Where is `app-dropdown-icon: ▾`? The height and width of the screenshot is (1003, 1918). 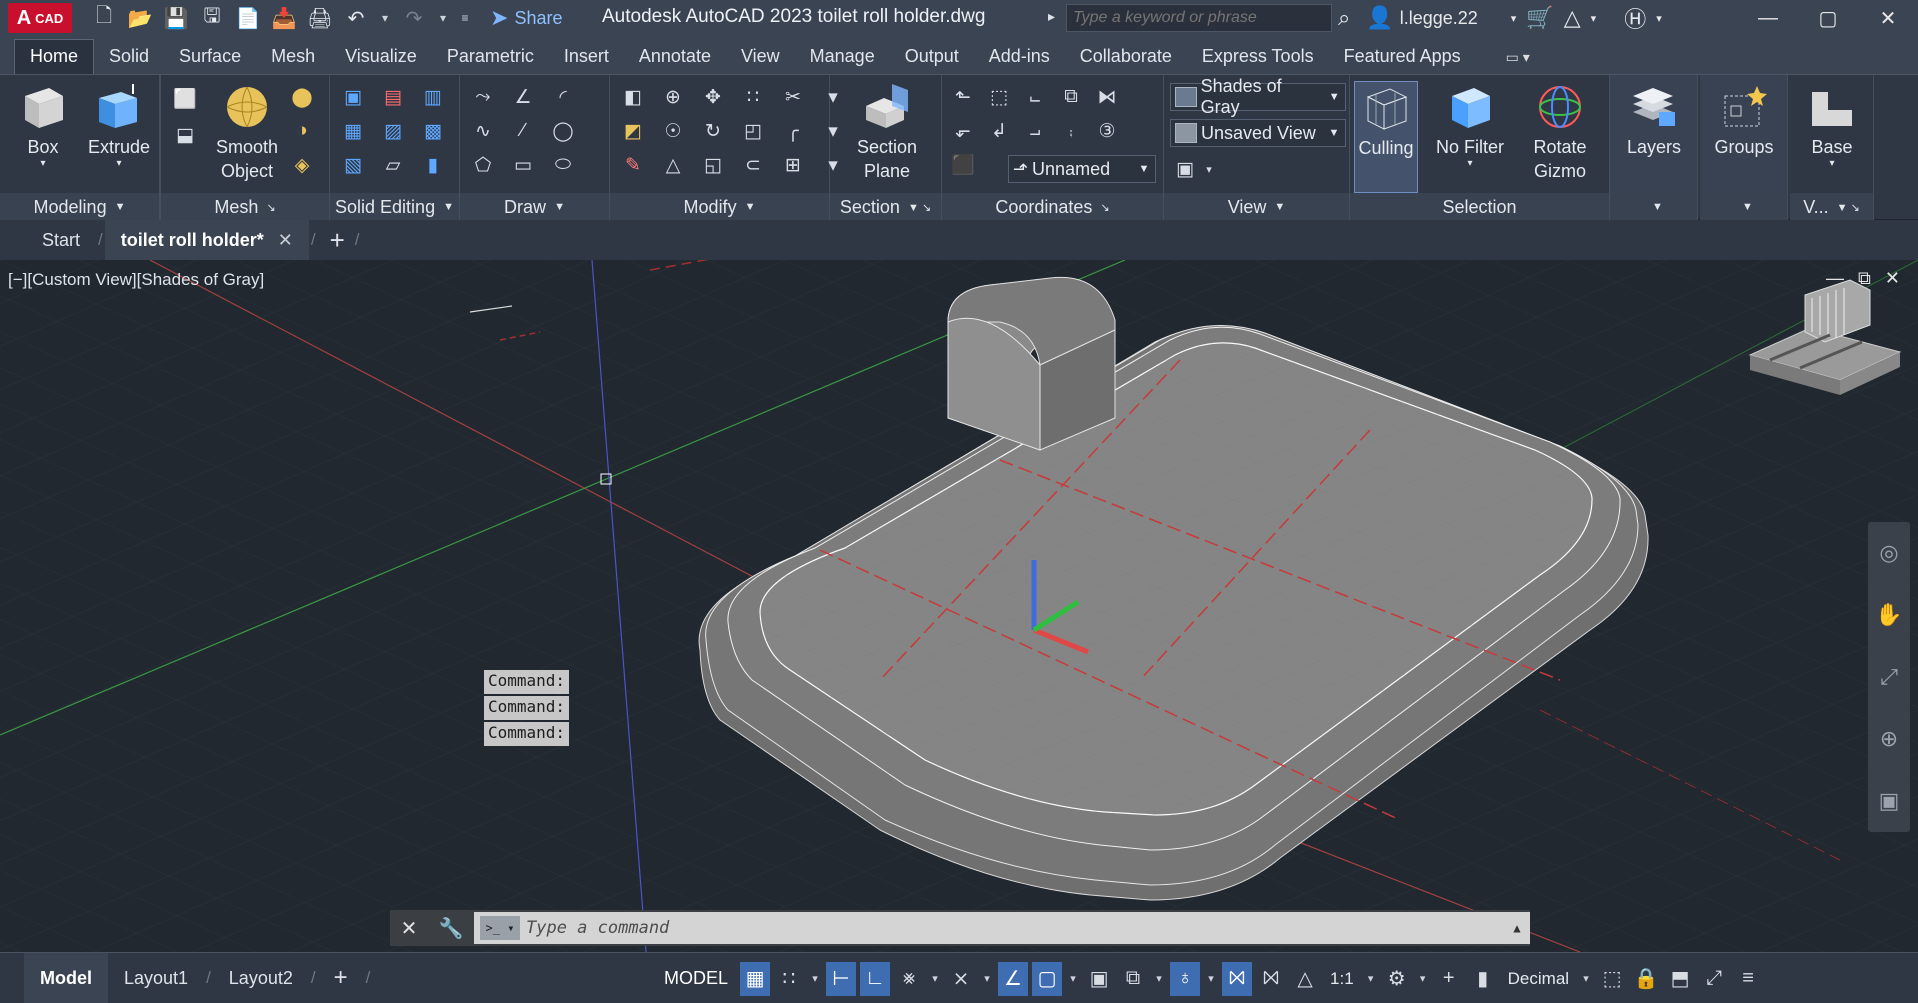 app-dropdown-icon: ▾ is located at coordinates (1594, 18).